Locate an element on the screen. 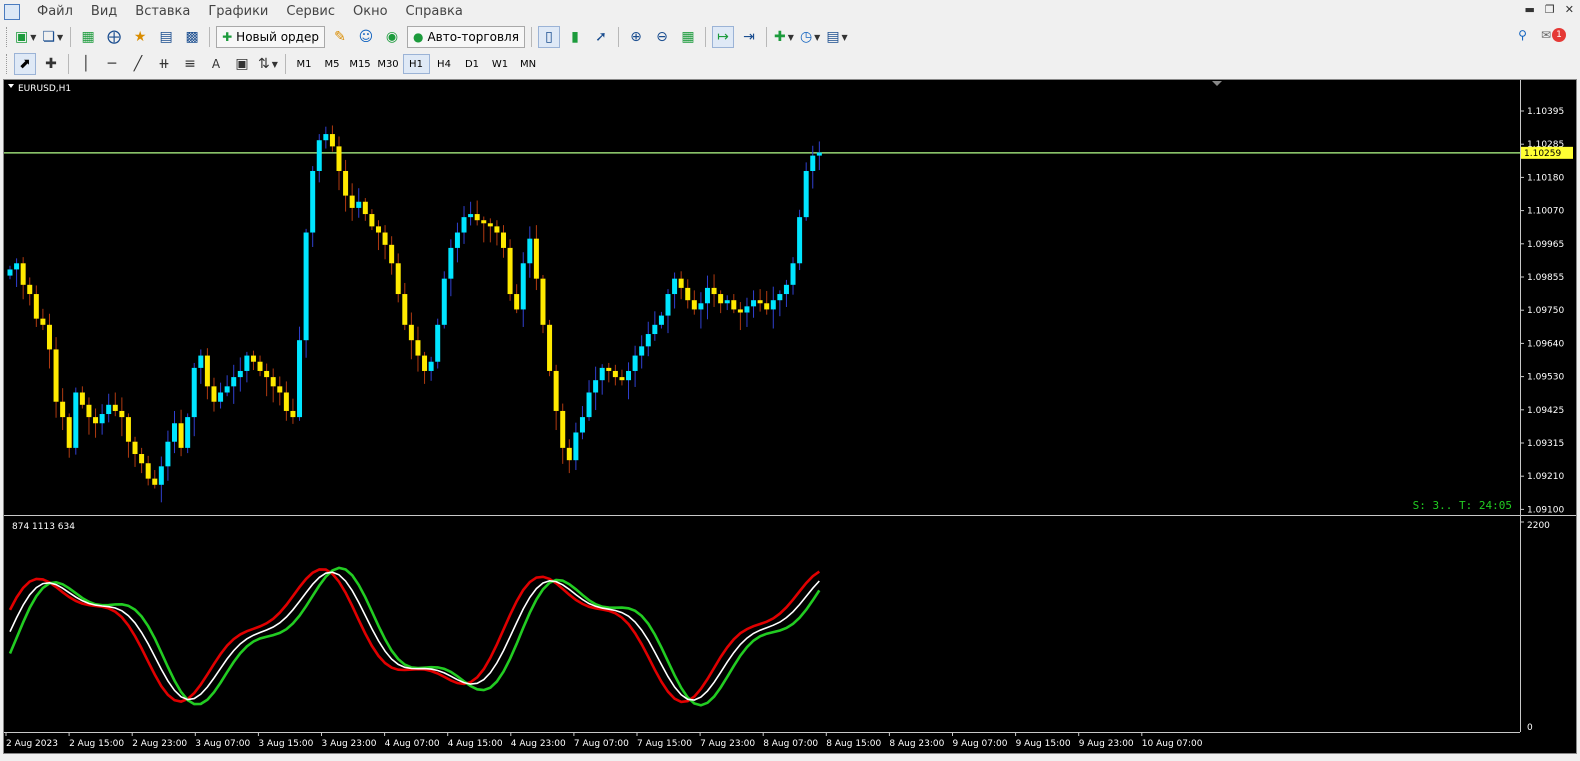  chevron-down-icon: ▼ is located at coordinates (33, 37).